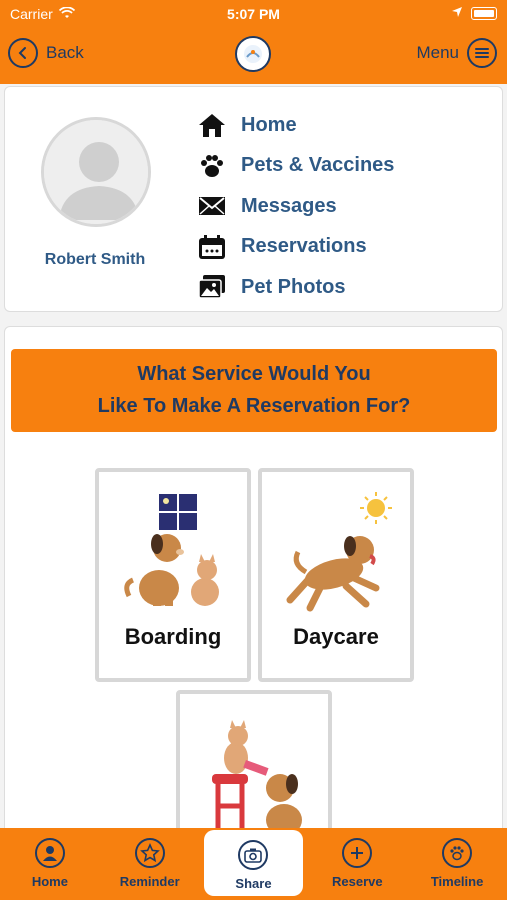  What do you see at coordinates (212, 247) in the screenshot?
I see `calendar-icon` at bounding box center [212, 247].